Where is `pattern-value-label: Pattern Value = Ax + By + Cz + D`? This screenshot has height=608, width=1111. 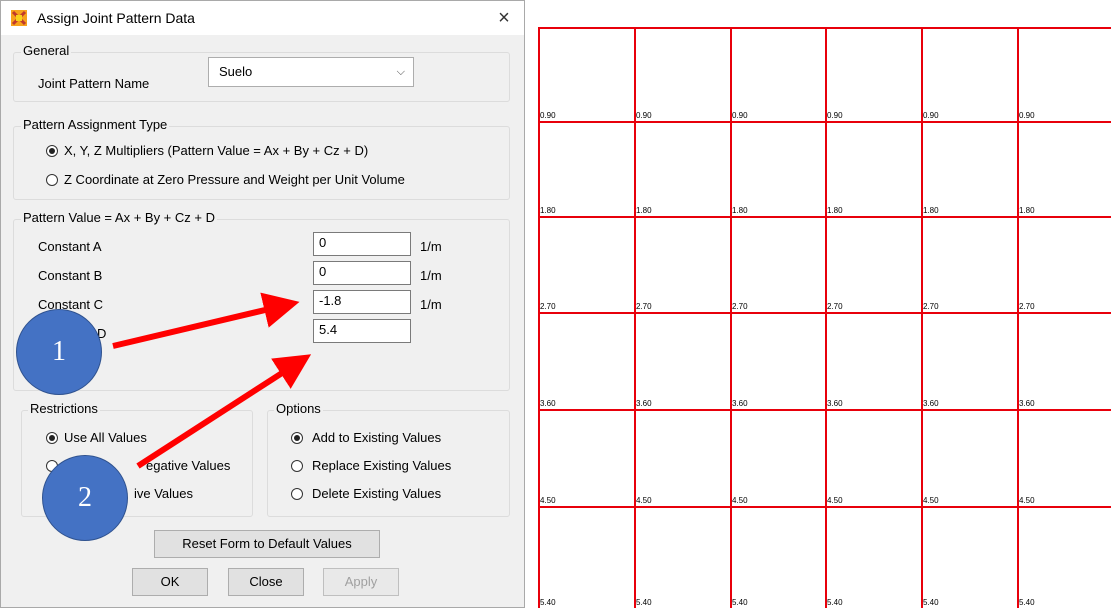 pattern-value-label: Pattern Value = Ax + By + Cz + D is located at coordinates (119, 217).